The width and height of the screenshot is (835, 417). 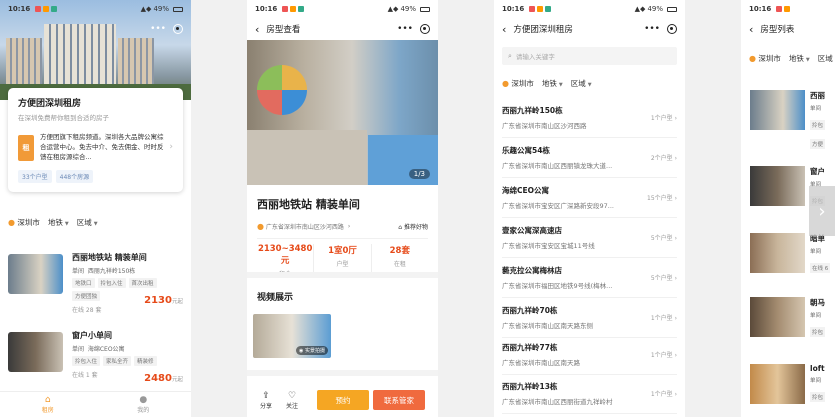 What do you see at coordinates (589, 199) in the screenshot?
I see `apartment-item: 海绵CEO公寓 广东省深圳市宝安区广深路新安段97... 15个户型 ›` at bounding box center [589, 199].